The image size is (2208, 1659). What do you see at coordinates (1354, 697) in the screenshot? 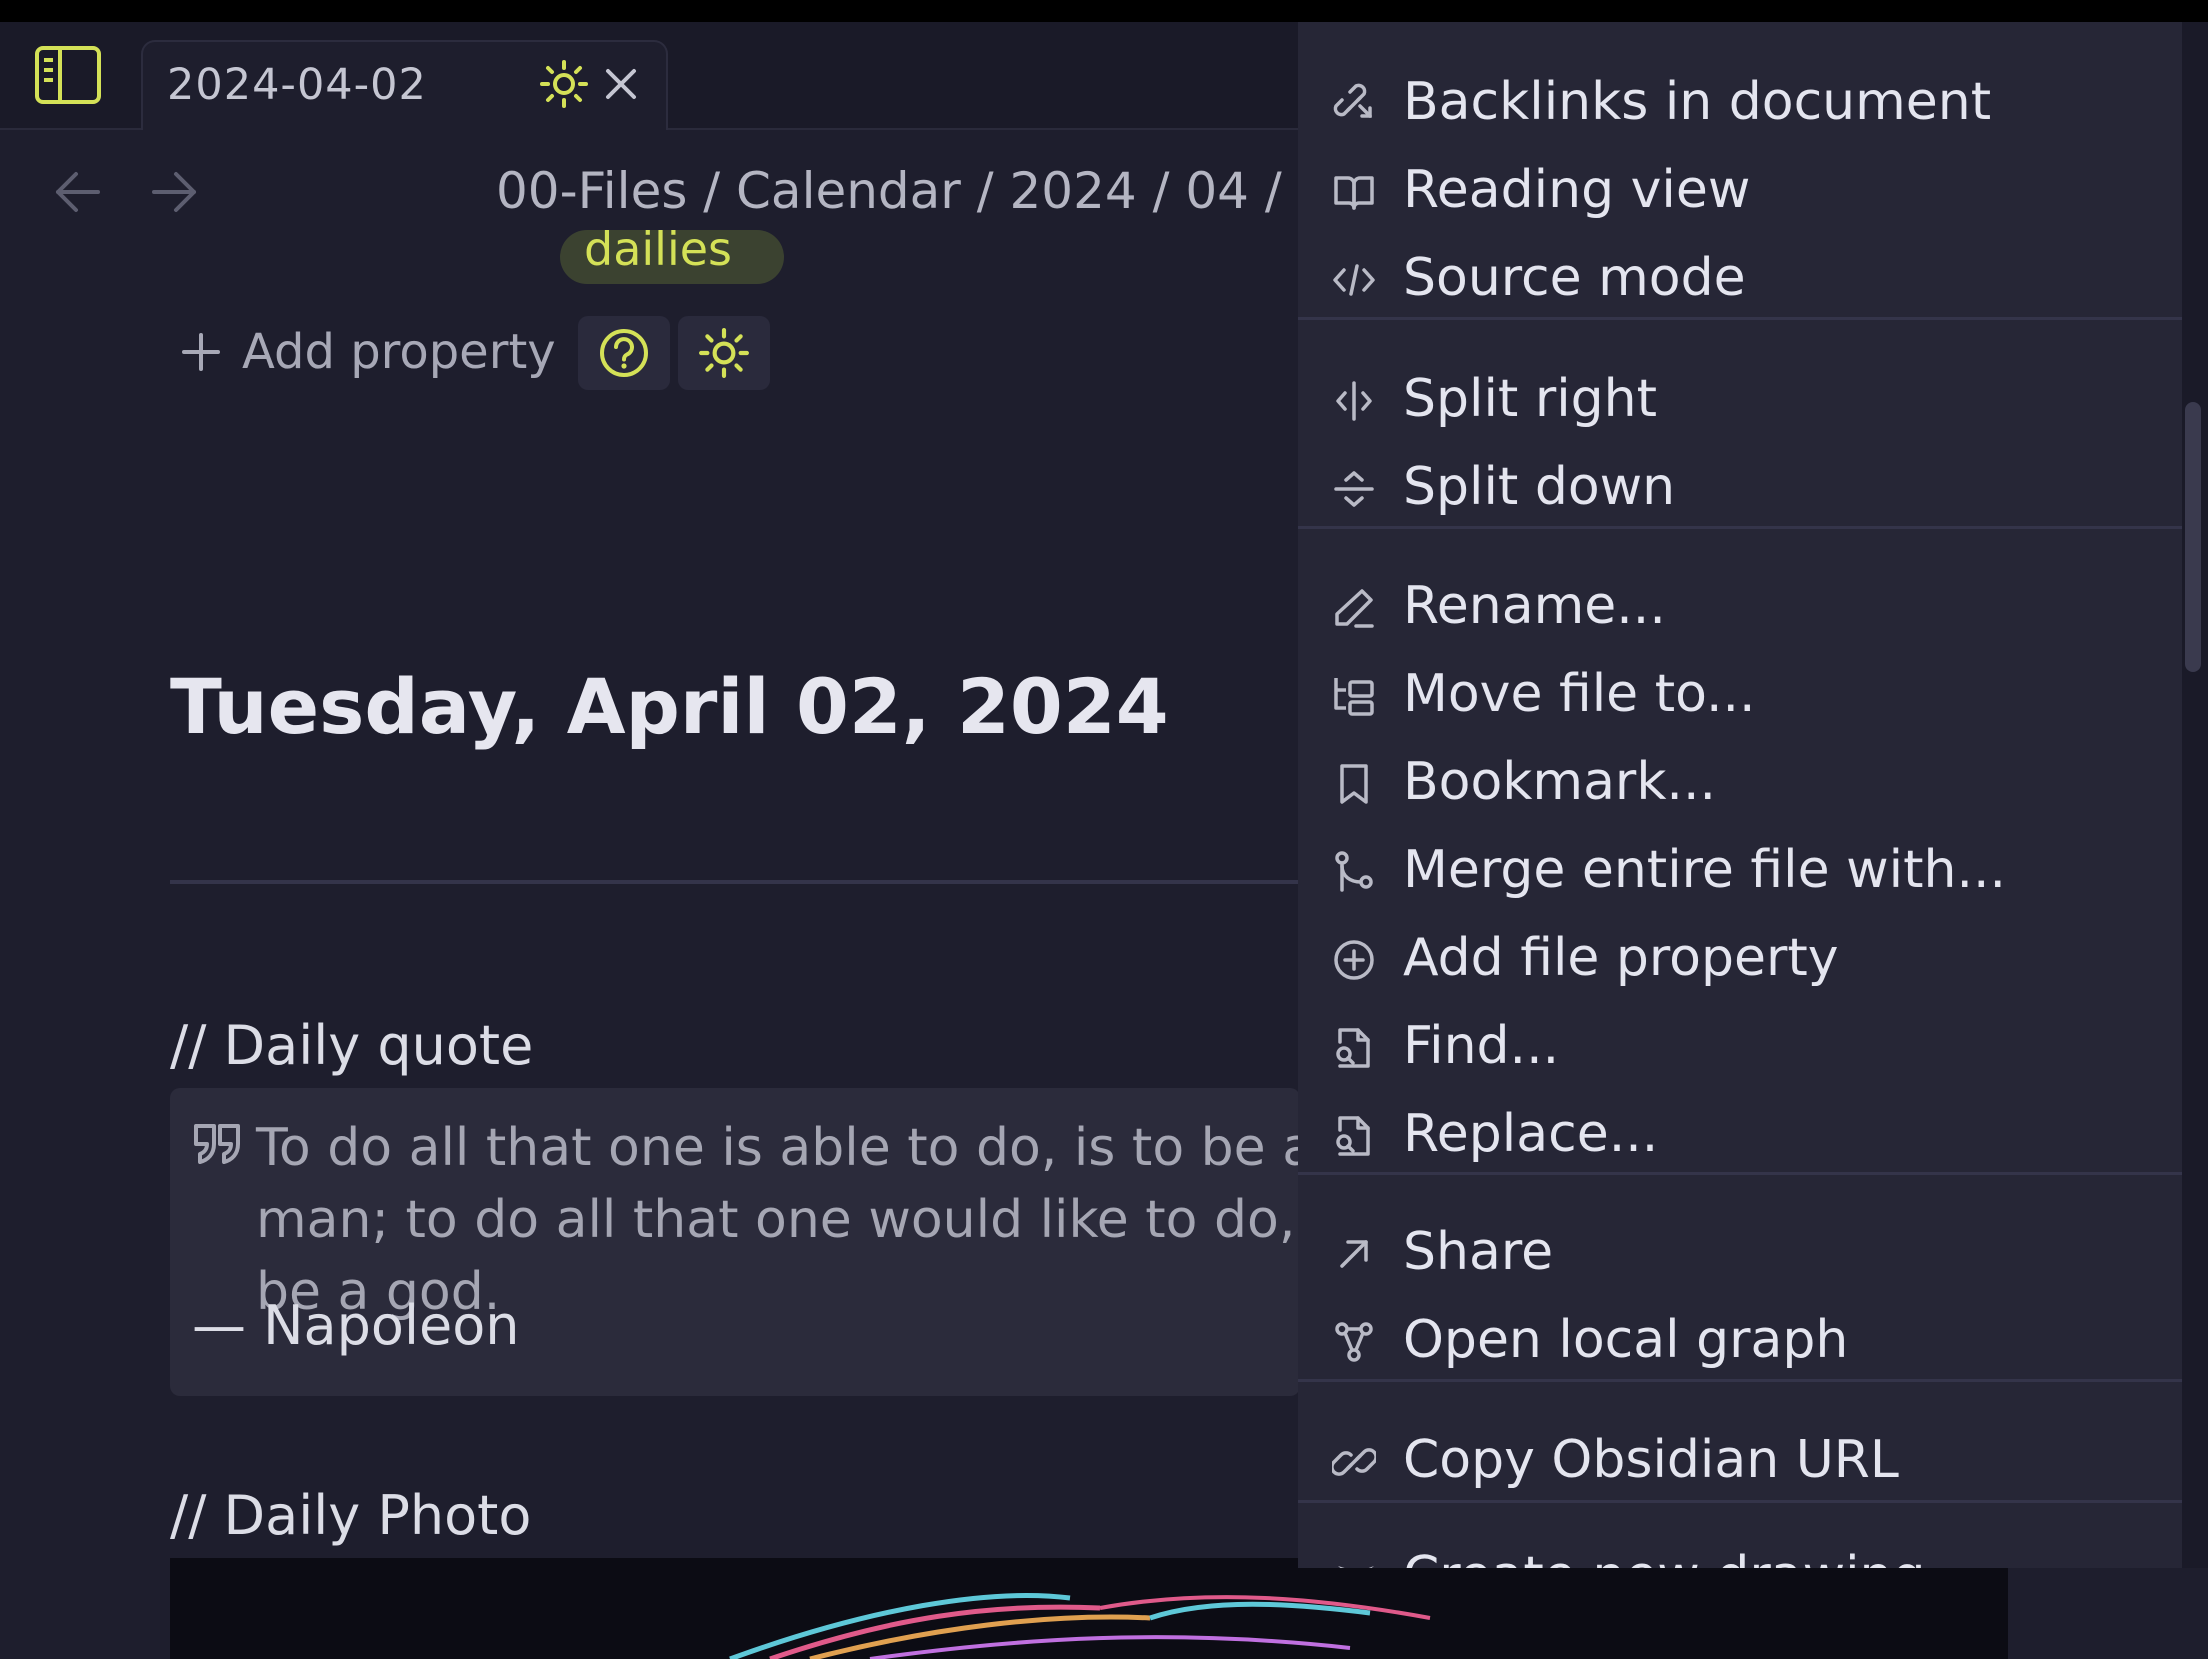
I see `folder-tree-icon` at bounding box center [1354, 697].